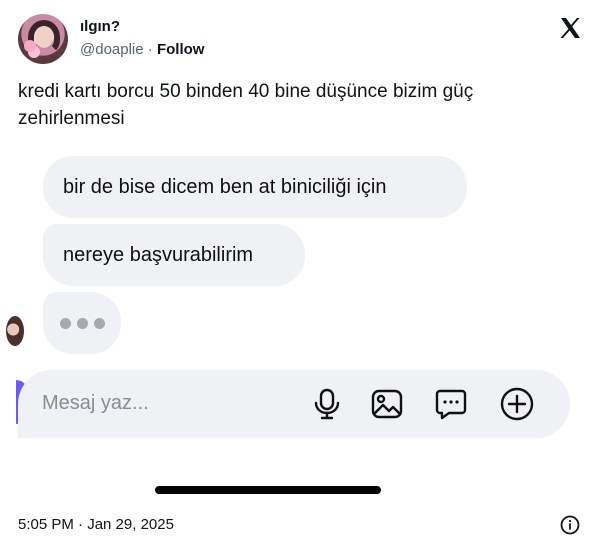 The height and width of the screenshot is (556, 600). Describe the element at coordinates (327, 404) in the screenshot. I see `microphone-icon` at that location.